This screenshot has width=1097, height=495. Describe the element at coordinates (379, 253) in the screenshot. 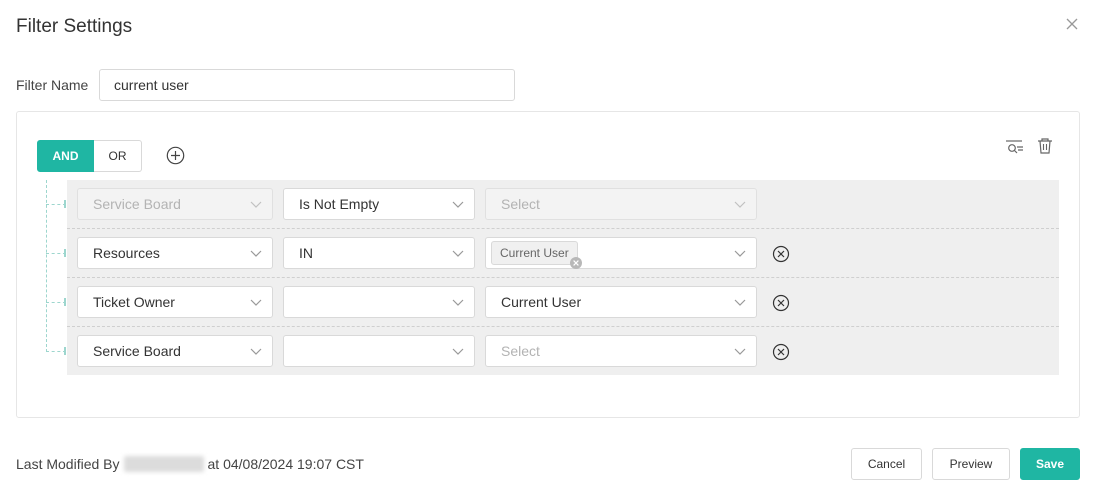

I see `operator-select: IN` at that location.